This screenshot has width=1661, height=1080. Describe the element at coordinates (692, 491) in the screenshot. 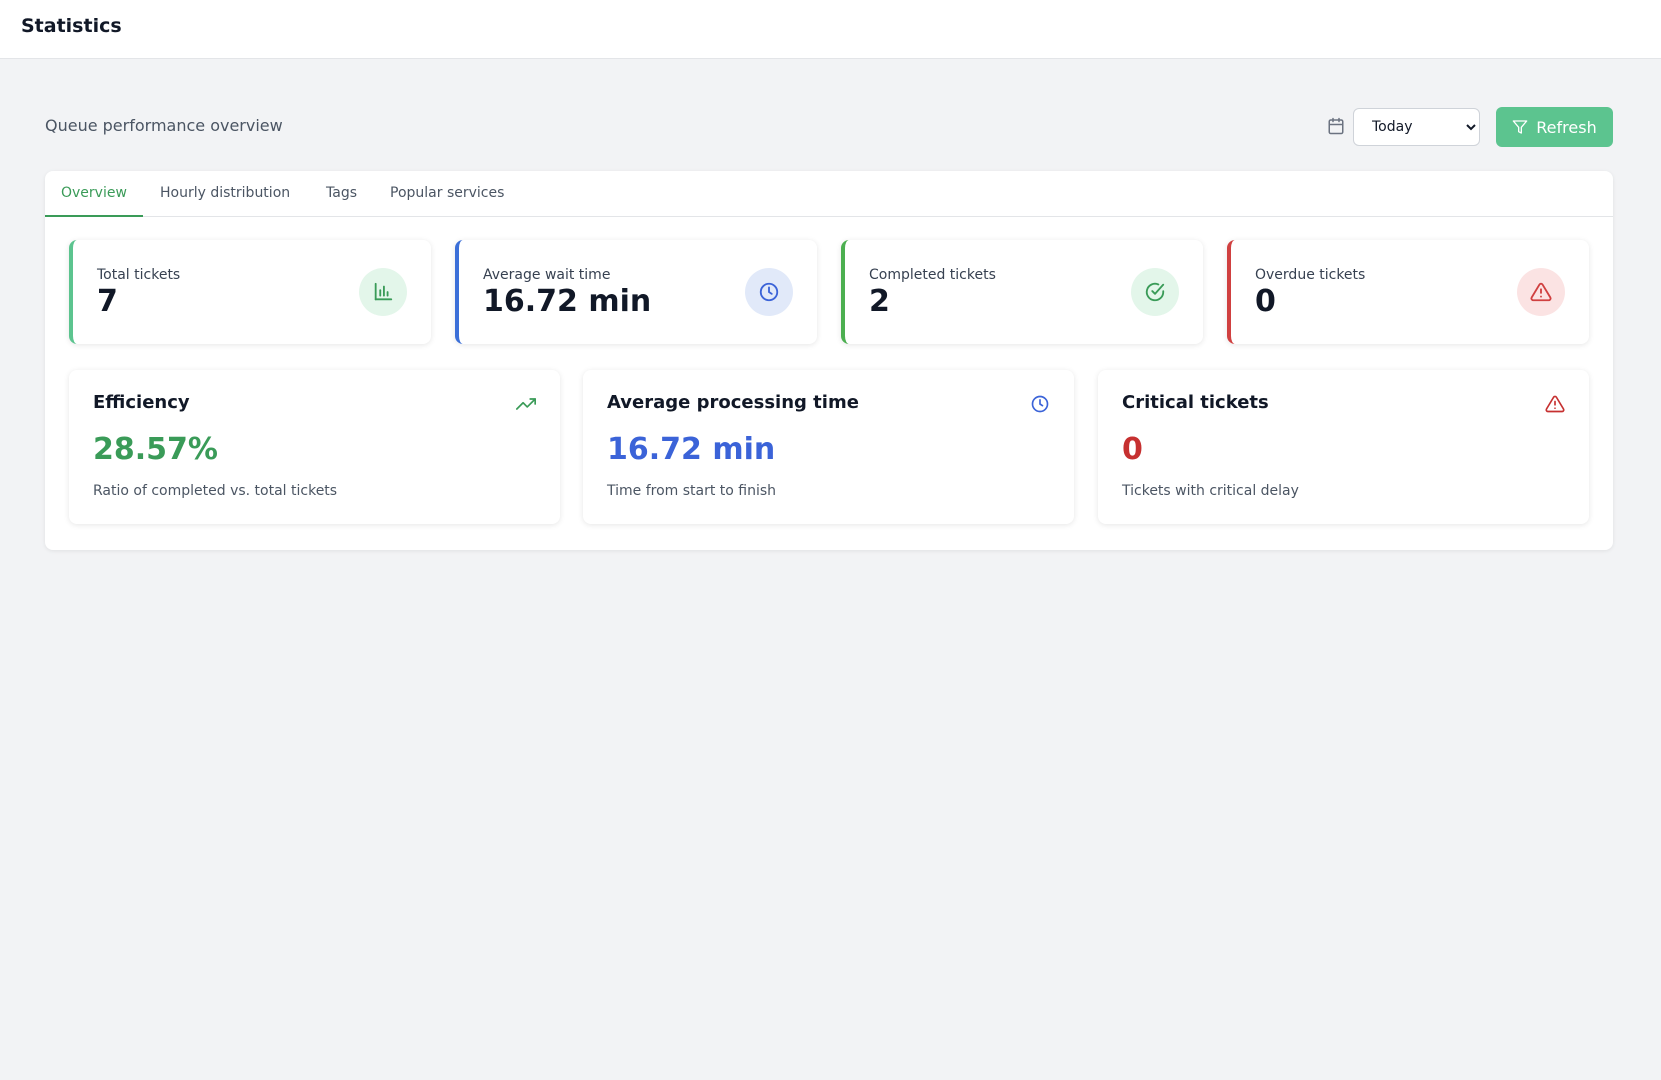

I see `detail-description: Time from start to finish` at that location.